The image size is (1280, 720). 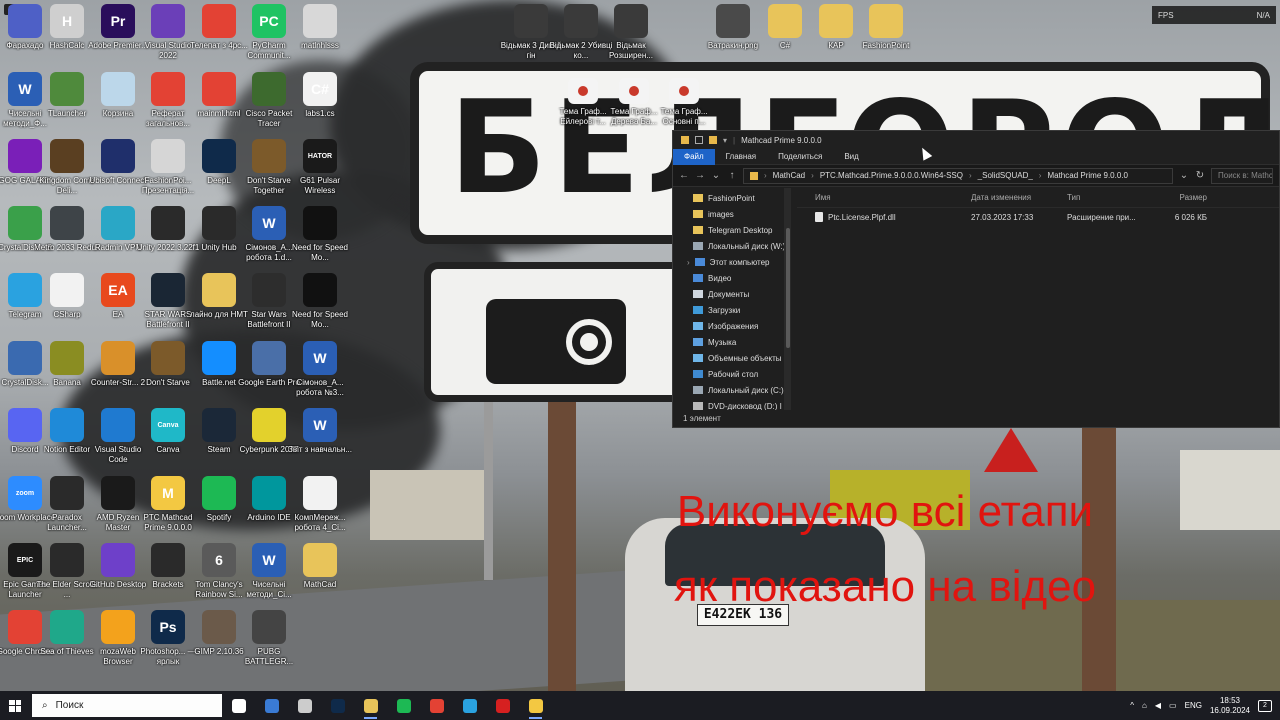 What do you see at coordinates (741, 157) in the screenshot?
I see `tab-home: Главная` at bounding box center [741, 157].